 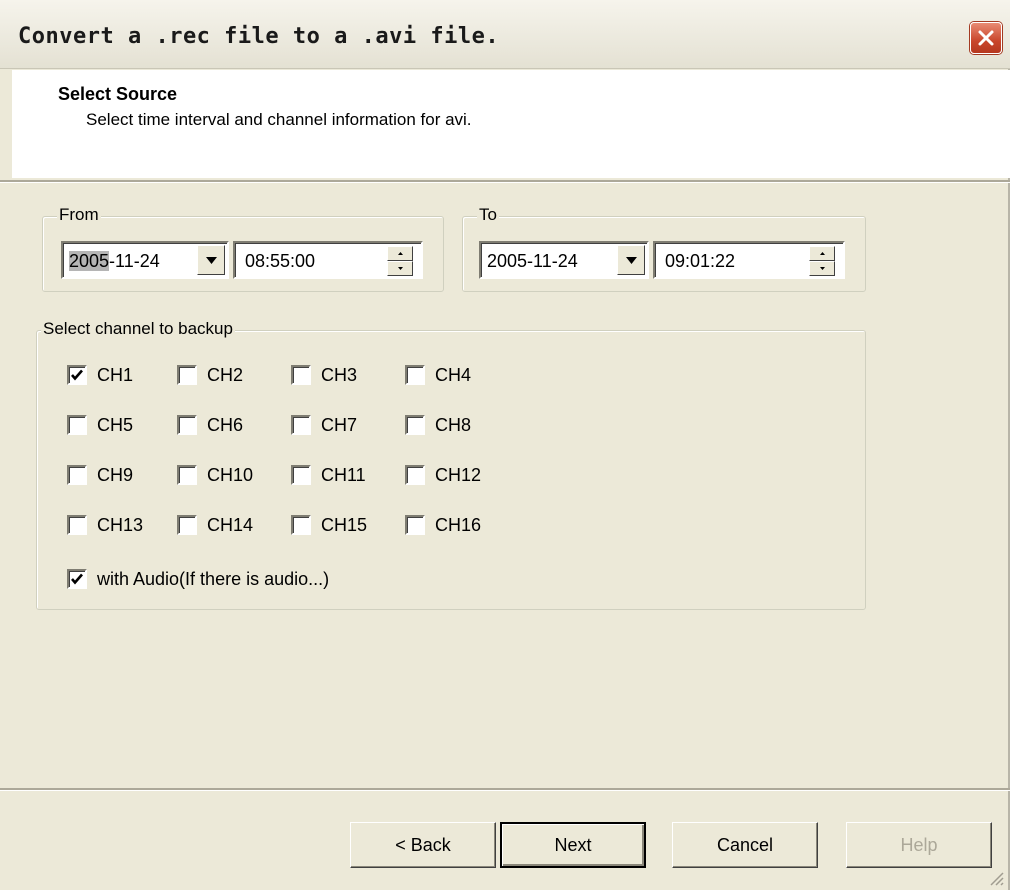 I want to click on footer-divider, so click(x=505, y=789).